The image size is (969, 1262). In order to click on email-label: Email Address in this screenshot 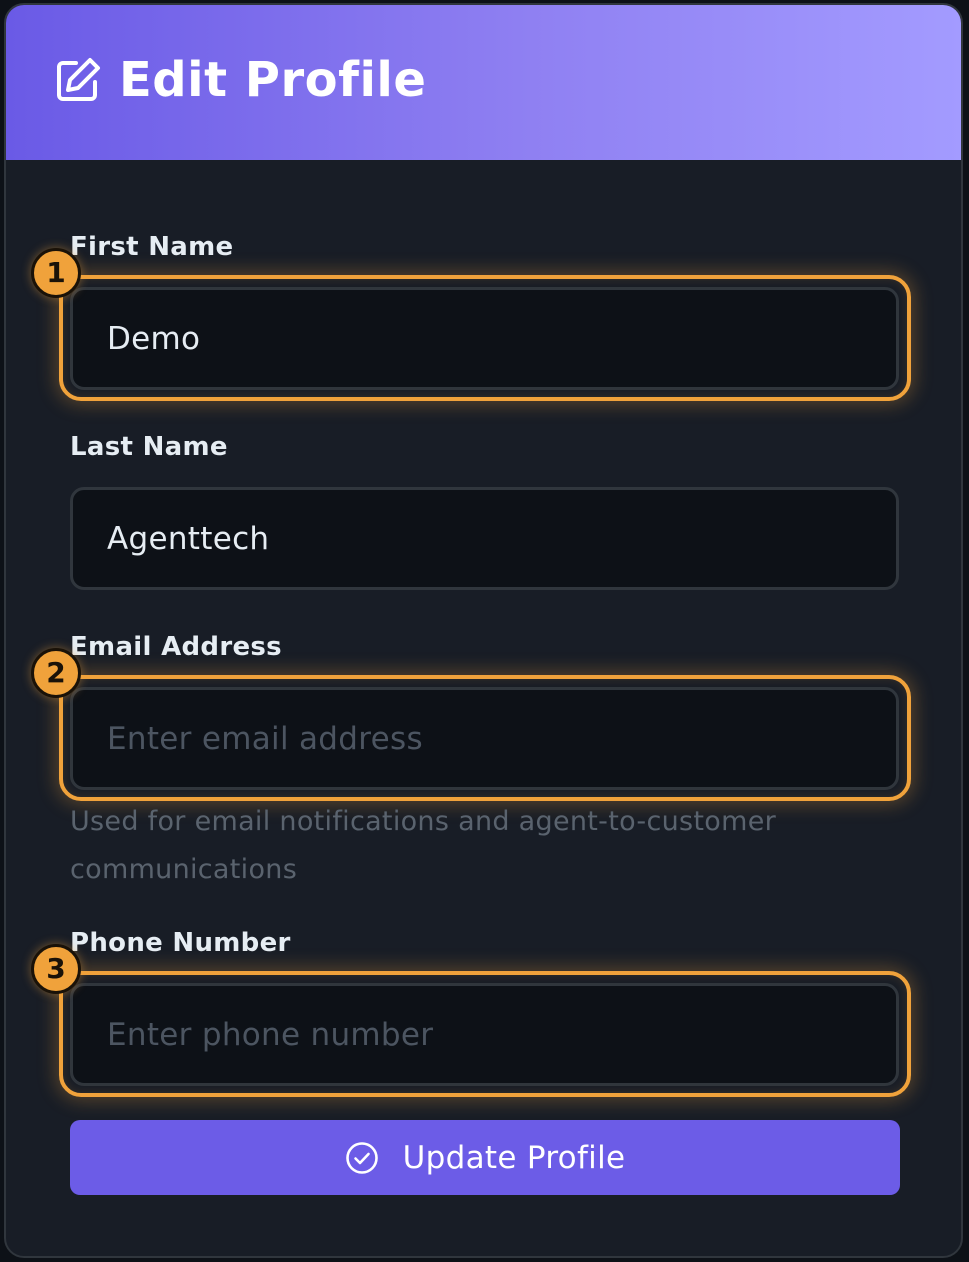, I will do `click(176, 647)`.